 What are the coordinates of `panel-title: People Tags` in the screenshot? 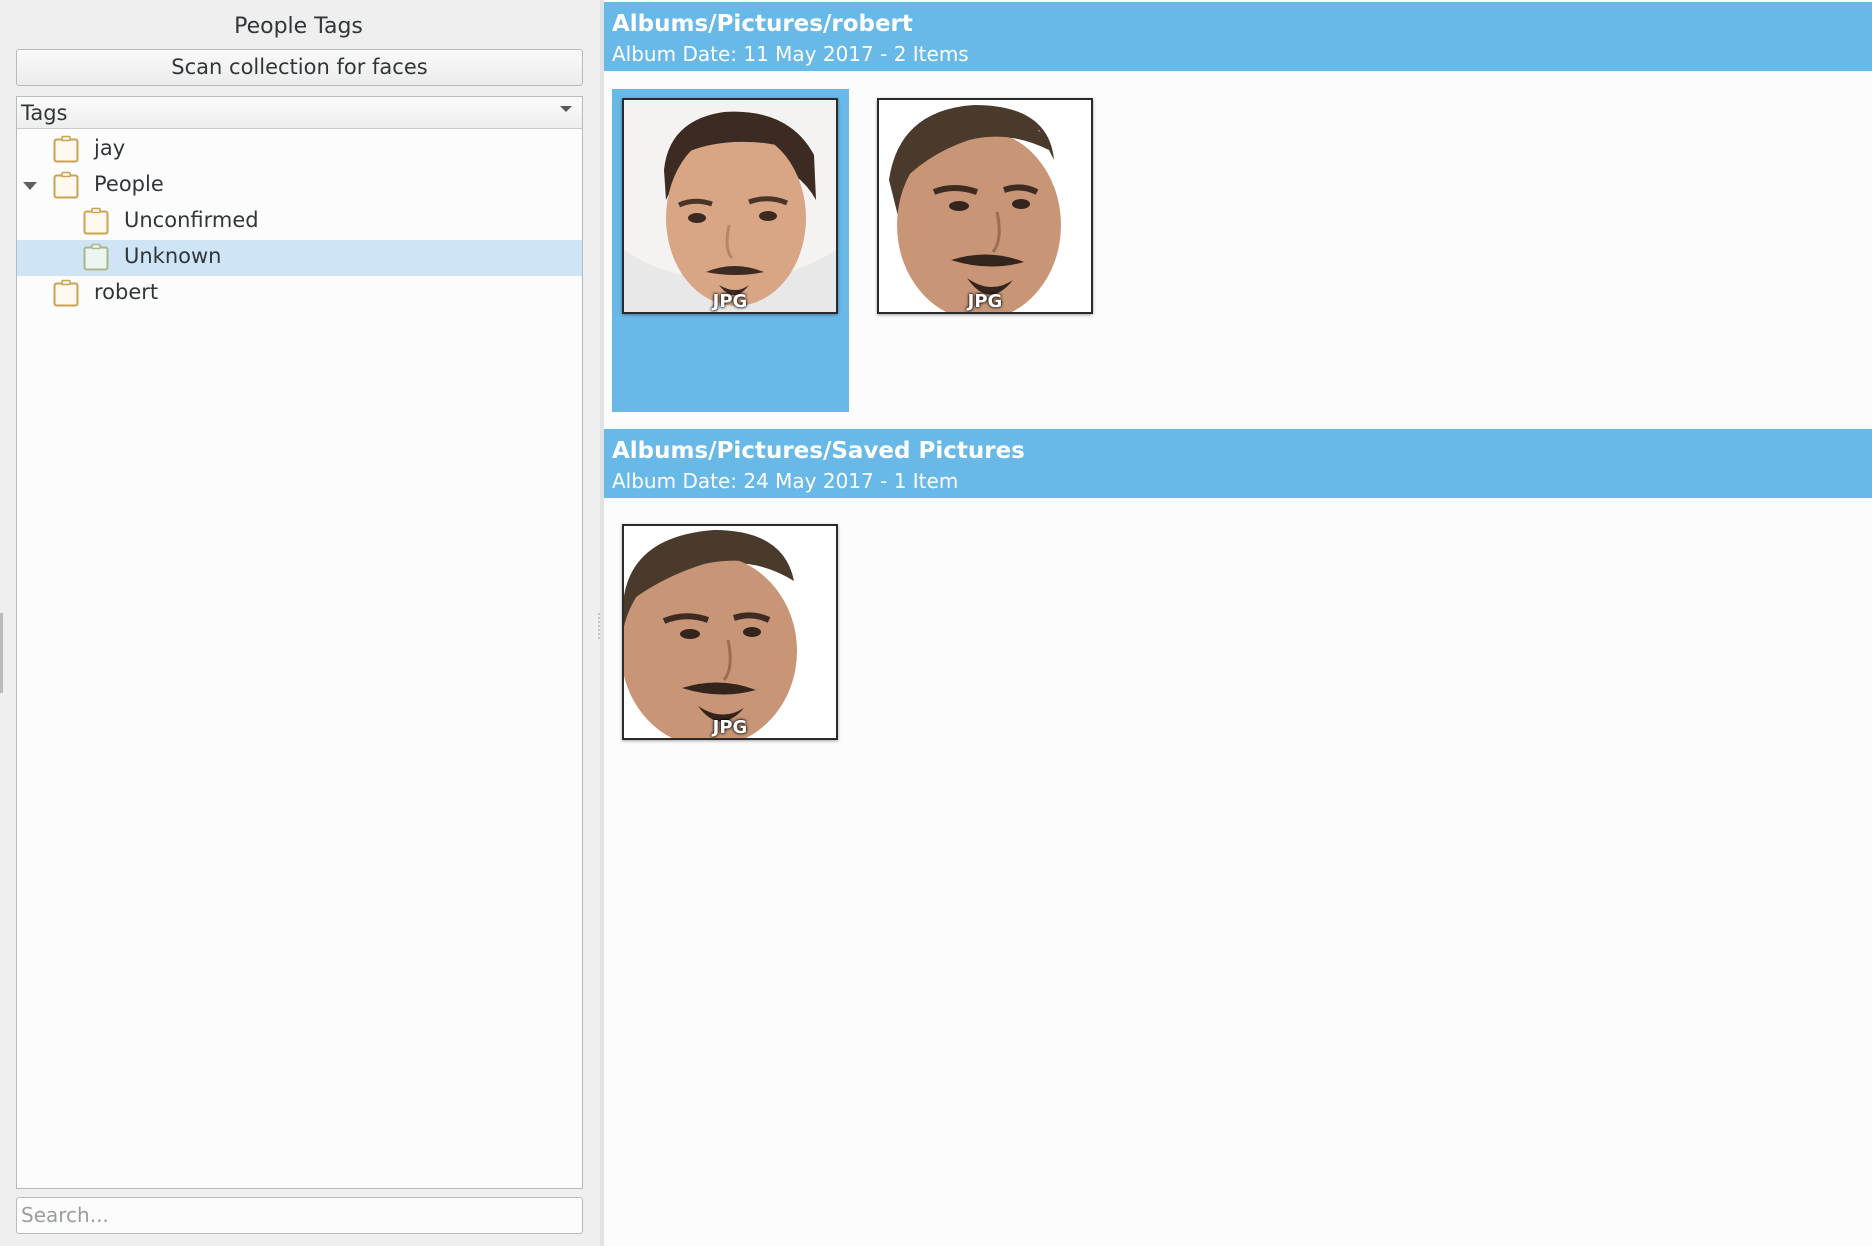 It's located at (298, 26).